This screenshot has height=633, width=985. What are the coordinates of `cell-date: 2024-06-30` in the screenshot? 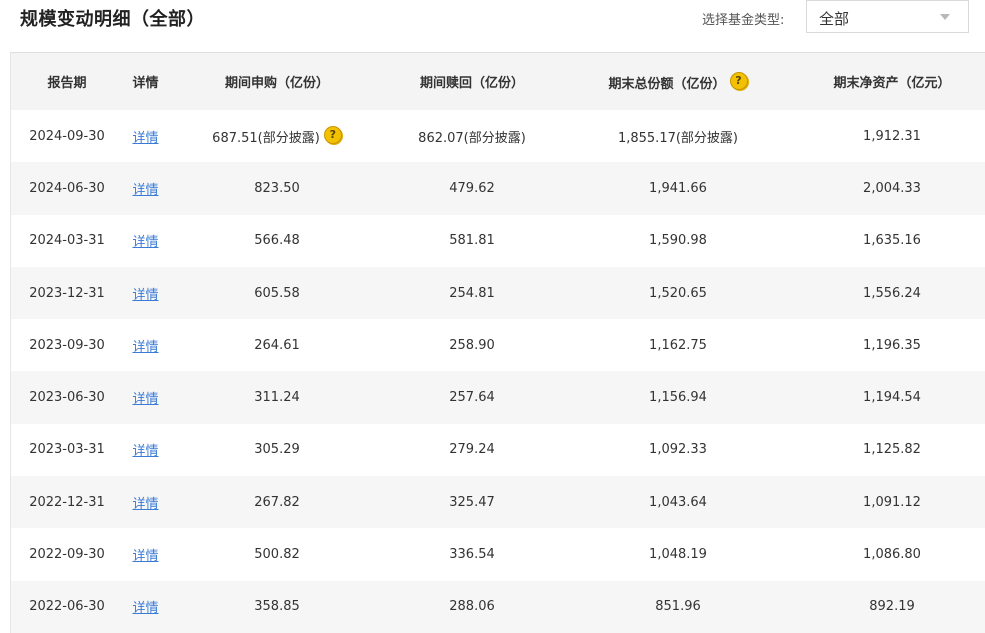 It's located at (67, 188).